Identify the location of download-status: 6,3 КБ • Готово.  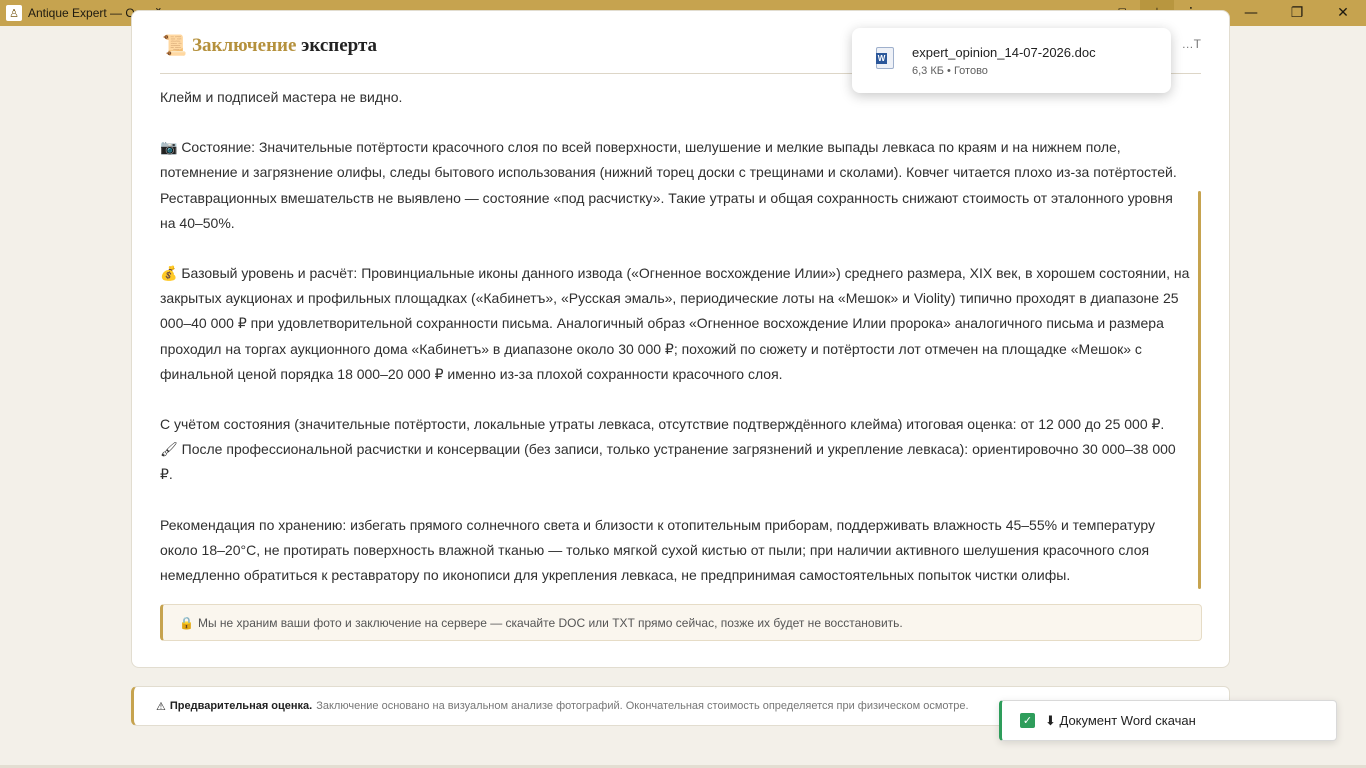
(950, 71).